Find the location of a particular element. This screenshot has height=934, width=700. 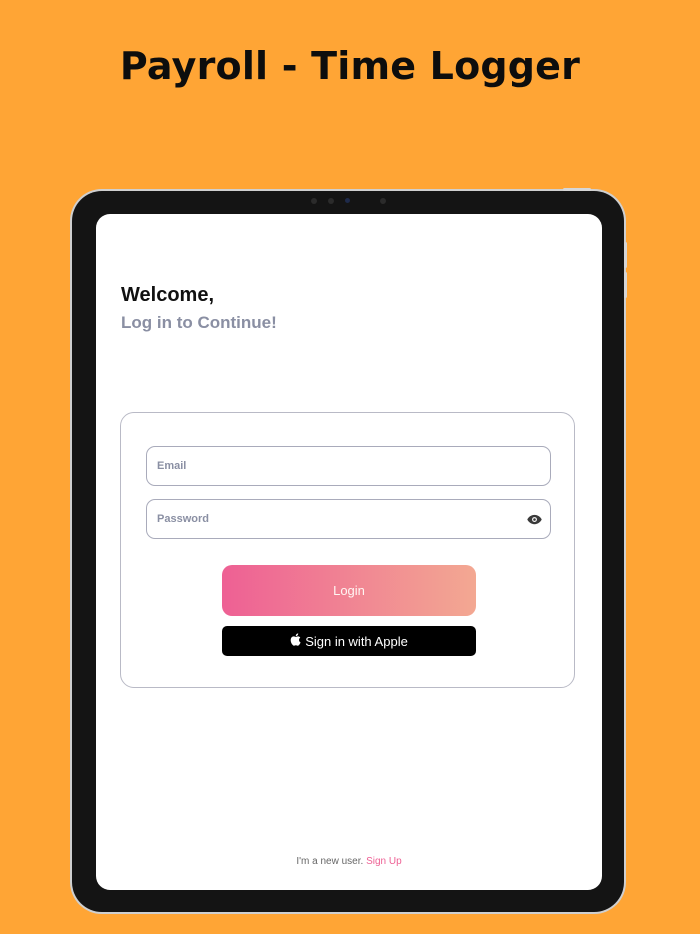

signup-prompt-text: I'm a new user. is located at coordinates (331, 861).